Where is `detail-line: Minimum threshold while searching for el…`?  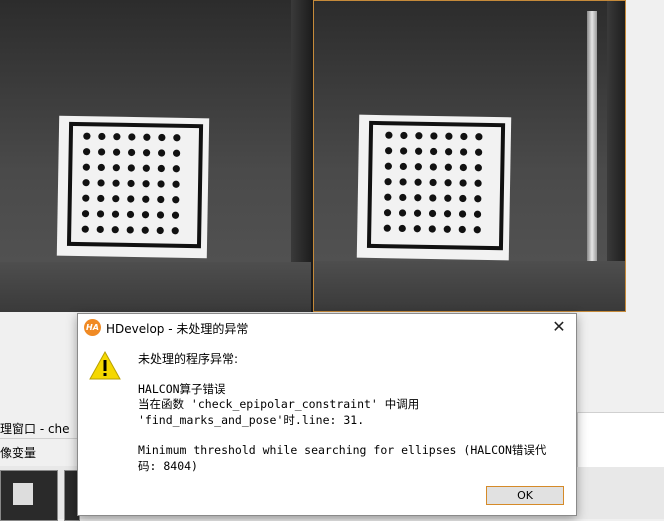
detail-line: Minimum threshold while searching for el… is located at coordinates (342, 450).